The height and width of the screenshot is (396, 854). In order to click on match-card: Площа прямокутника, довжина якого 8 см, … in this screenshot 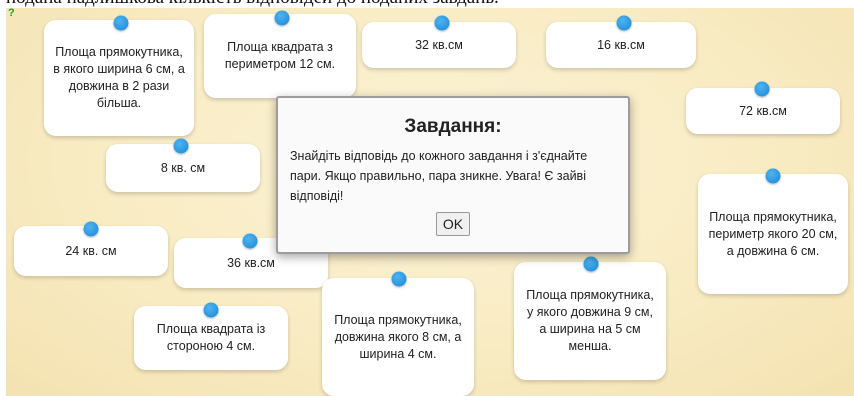, I will do `click(398, 337)`.